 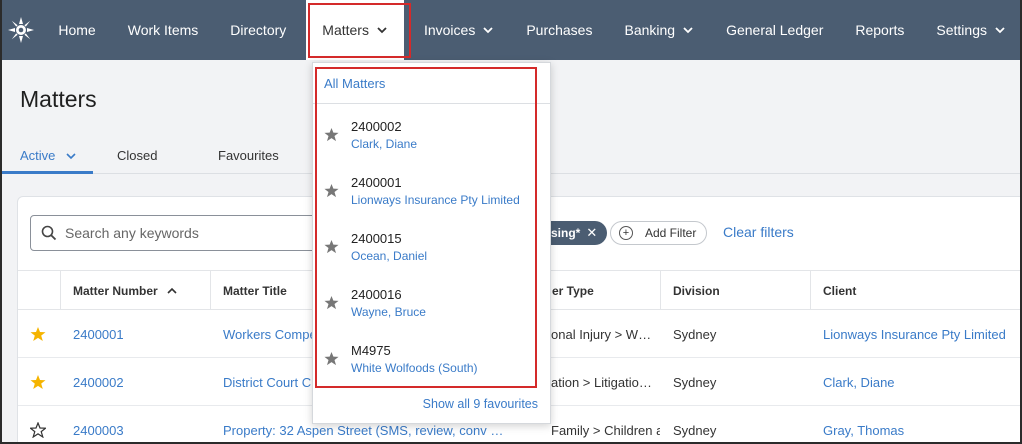 I want to click on nav-general-ledger-label: General Ledger, so click(x=775, y=30).